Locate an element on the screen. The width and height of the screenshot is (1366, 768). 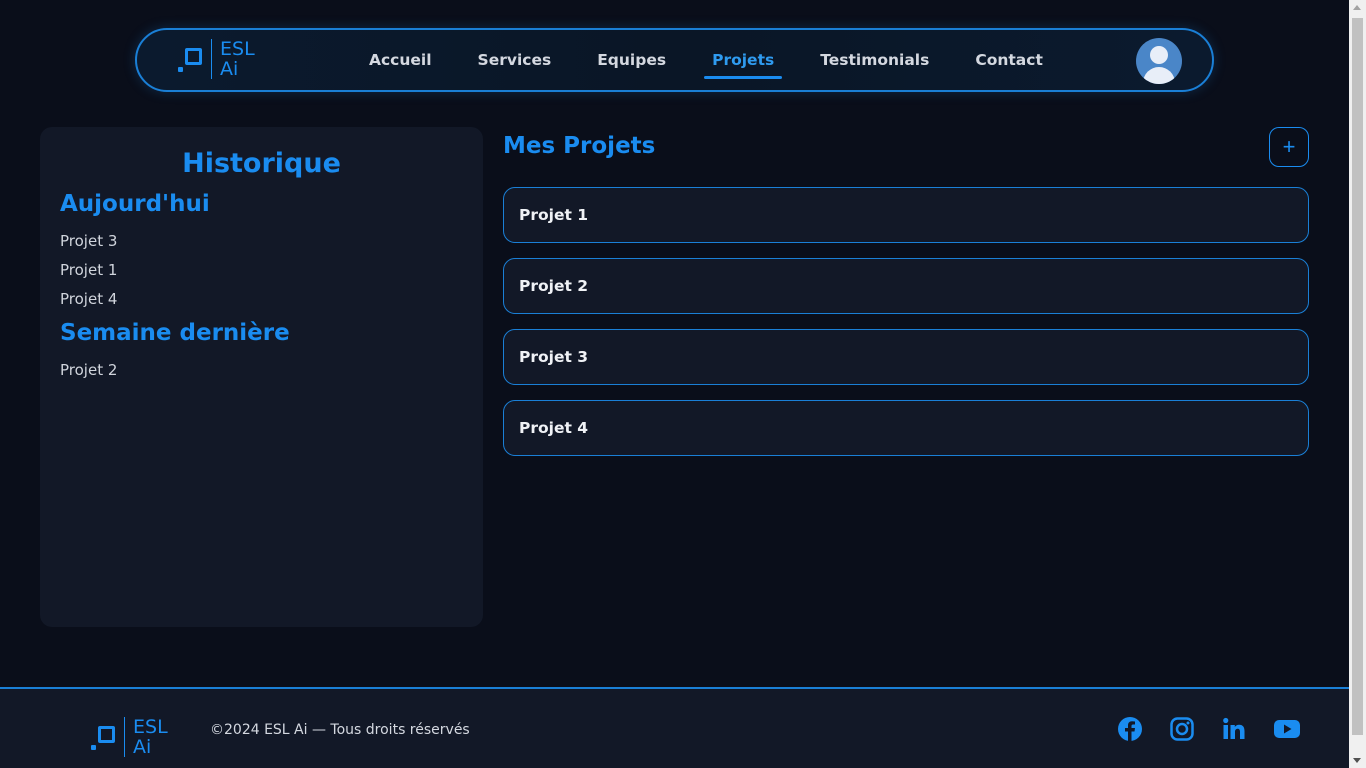
nav-link-services: Services is located at coordinates (515, 60).